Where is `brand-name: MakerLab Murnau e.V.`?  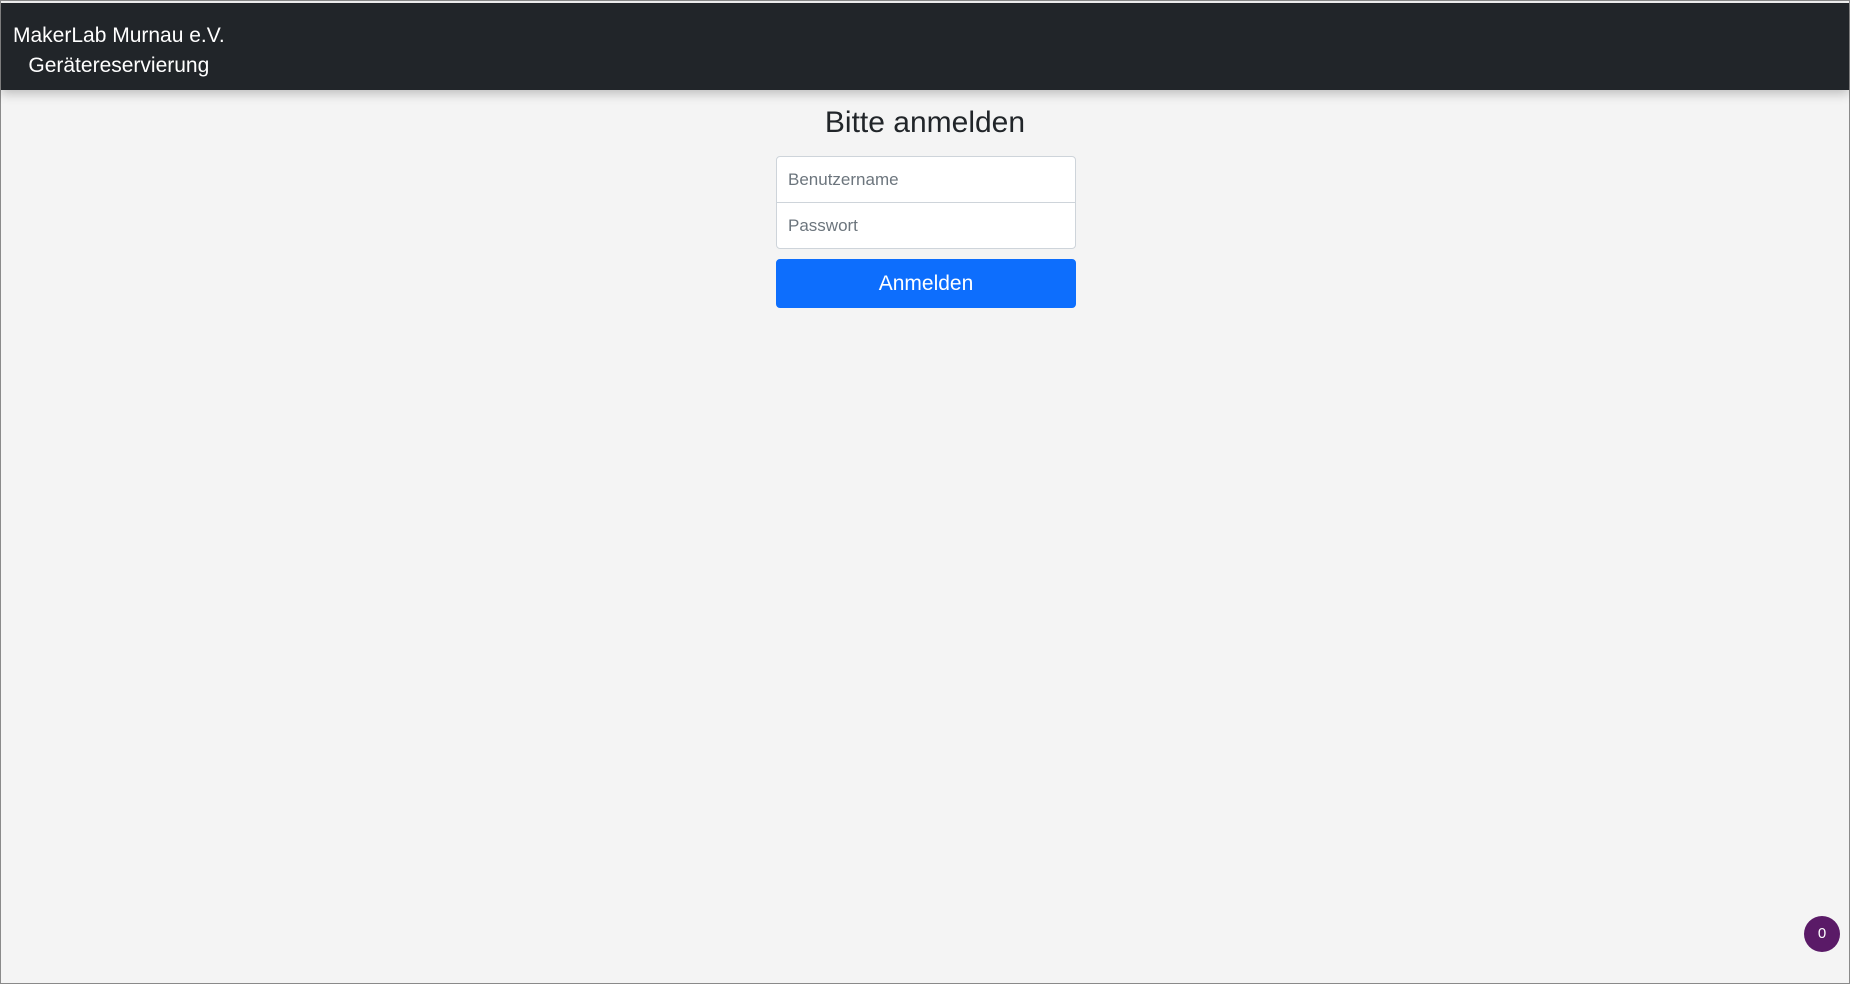
brand-name: MakerLab Murnau e.V. is located at coordinates (119, 35).